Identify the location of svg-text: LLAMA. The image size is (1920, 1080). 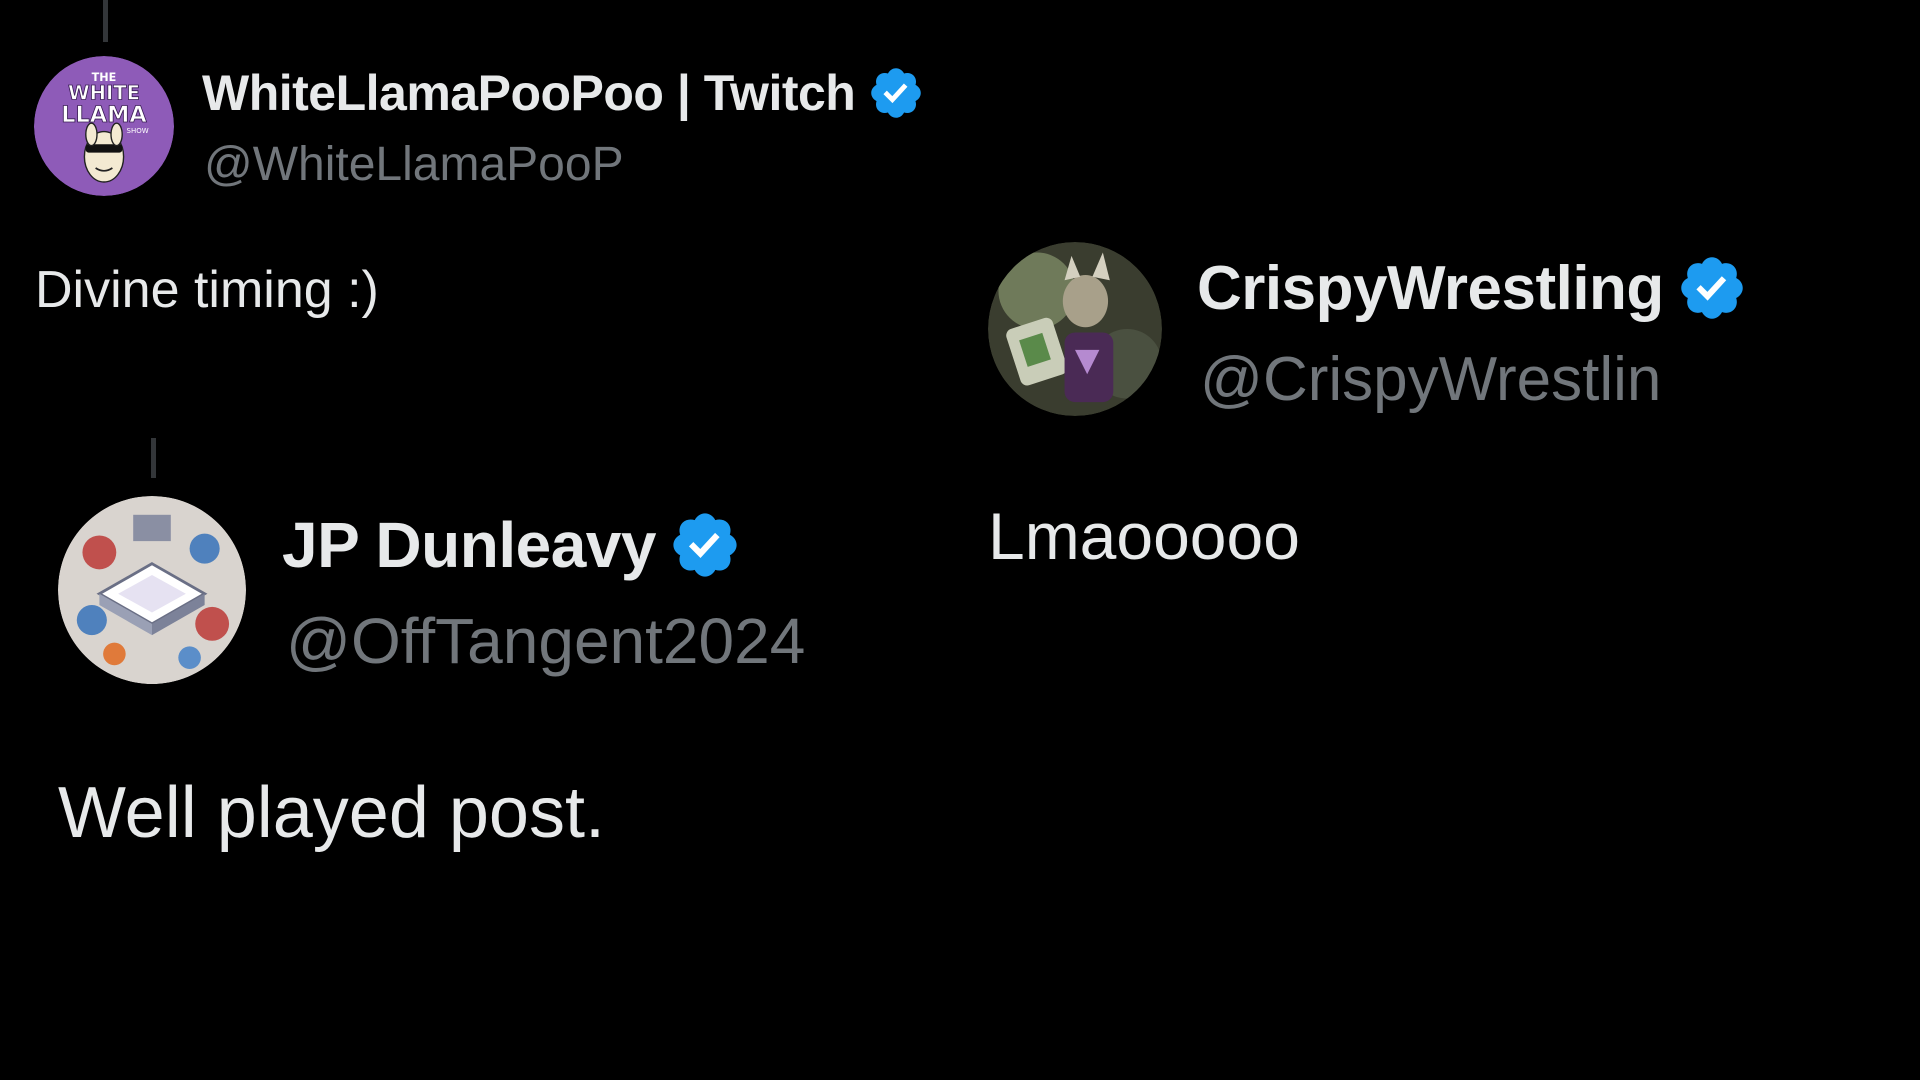
(104, 115).